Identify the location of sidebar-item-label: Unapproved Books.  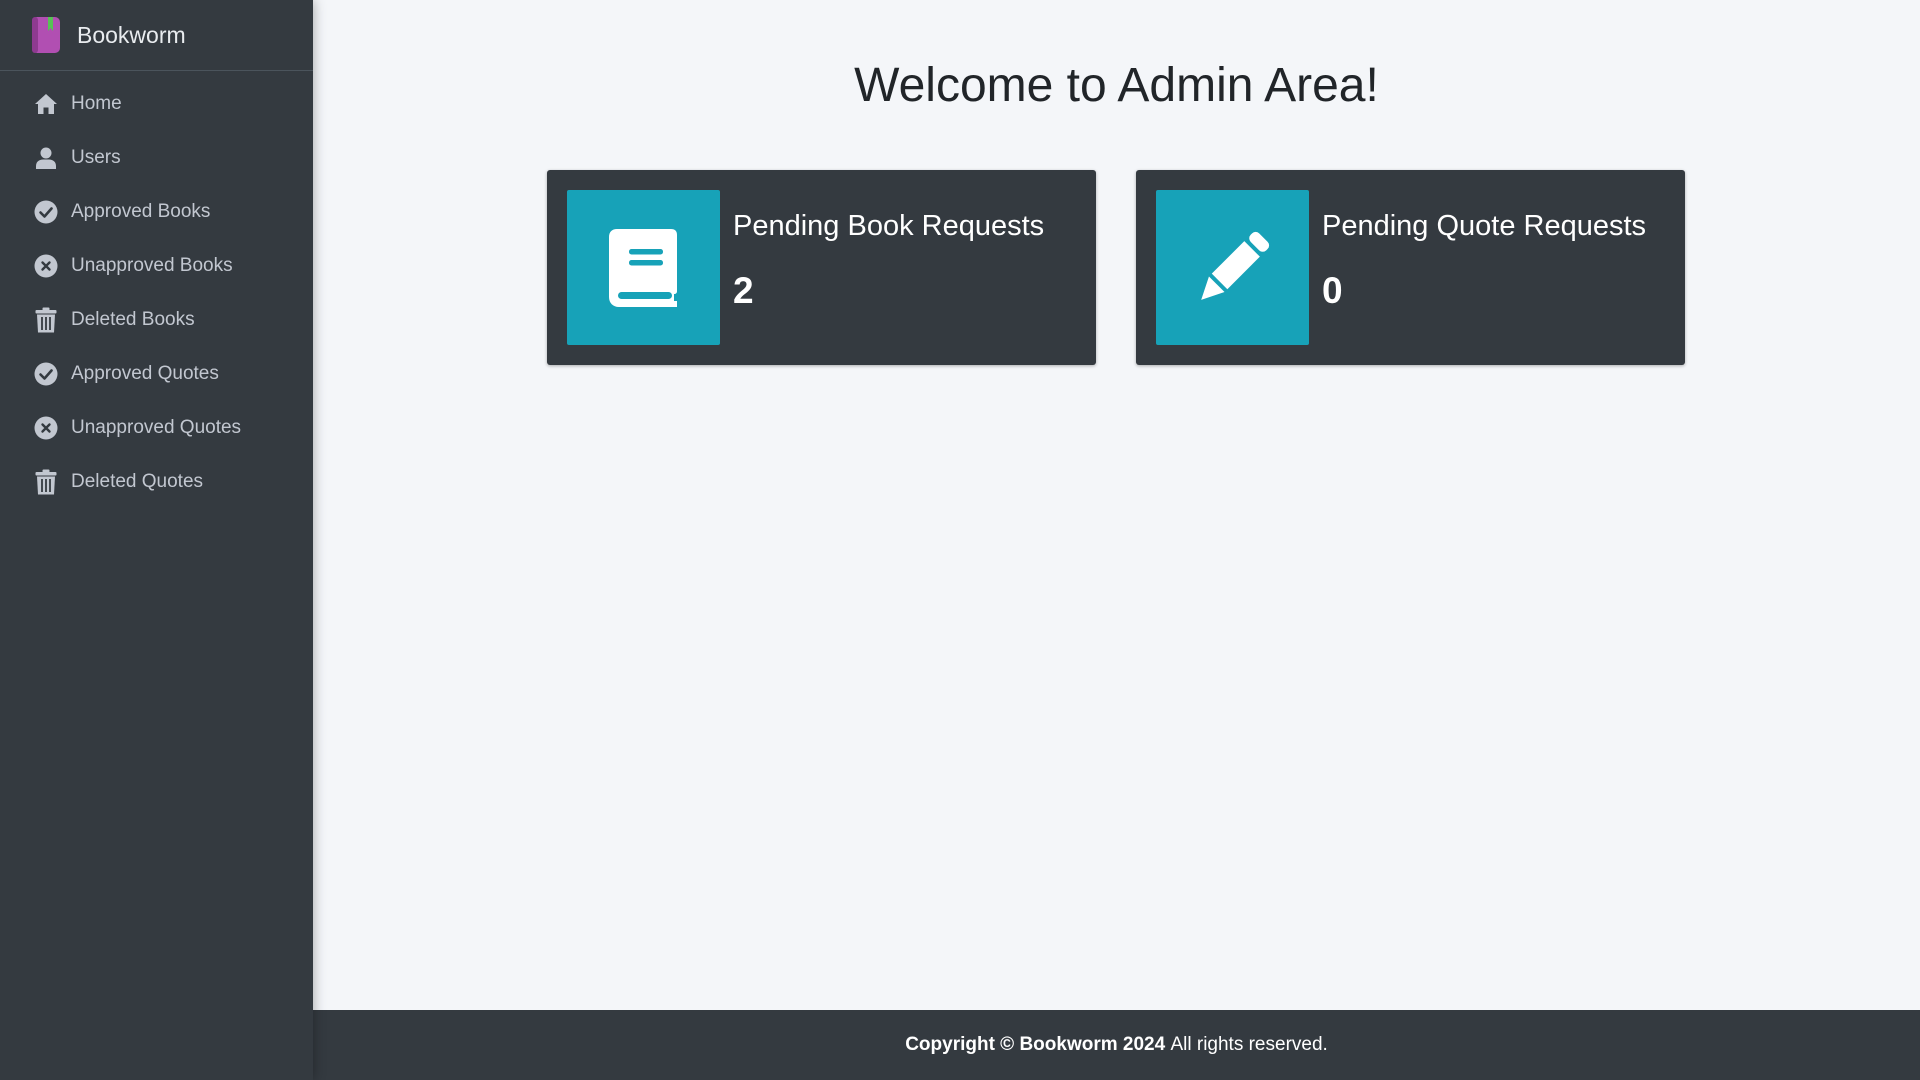
(152, 265).